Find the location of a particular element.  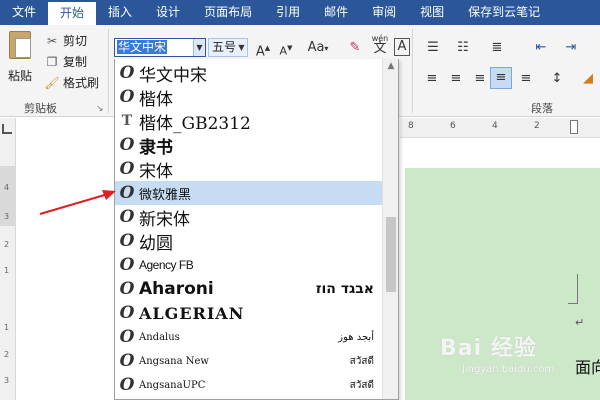

copy-label: 复制 is located at coordinates (75, 62).